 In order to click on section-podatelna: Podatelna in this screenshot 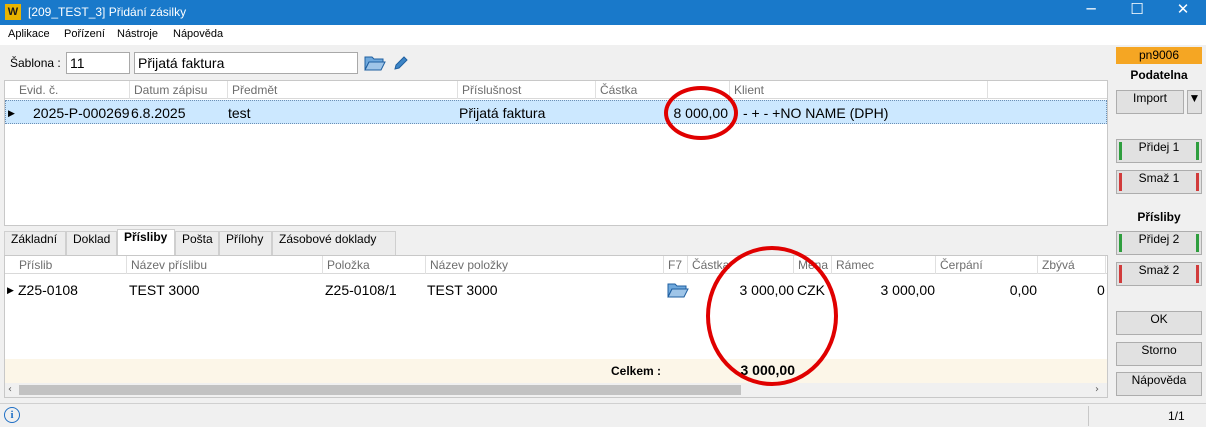, I will do `click(1159, 75)`.